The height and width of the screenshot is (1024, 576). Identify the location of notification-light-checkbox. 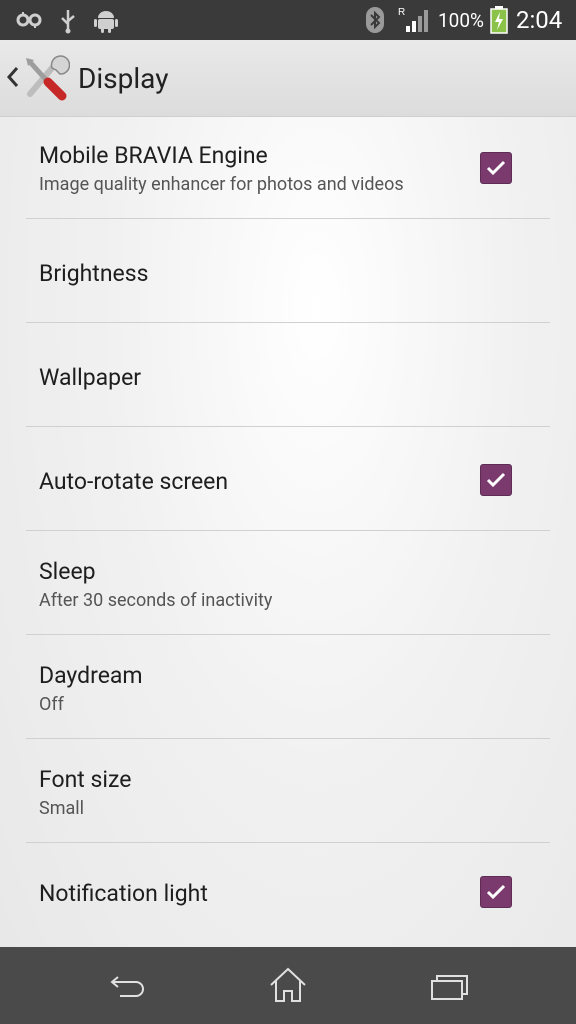
(496, 892).